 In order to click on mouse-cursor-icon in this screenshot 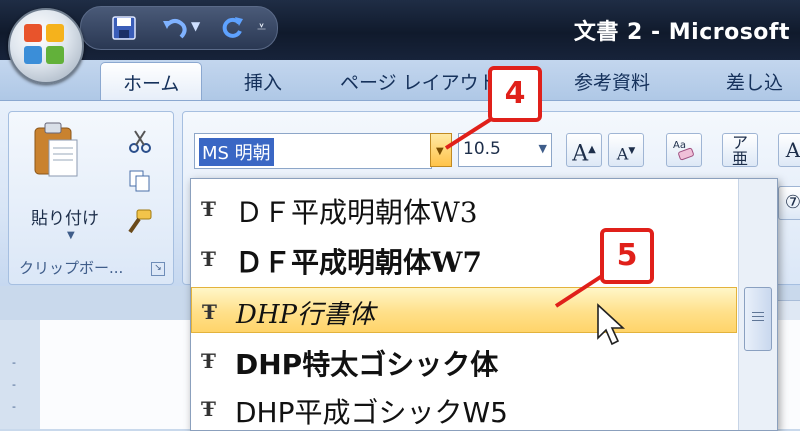, I will do `click(611, 324)`.